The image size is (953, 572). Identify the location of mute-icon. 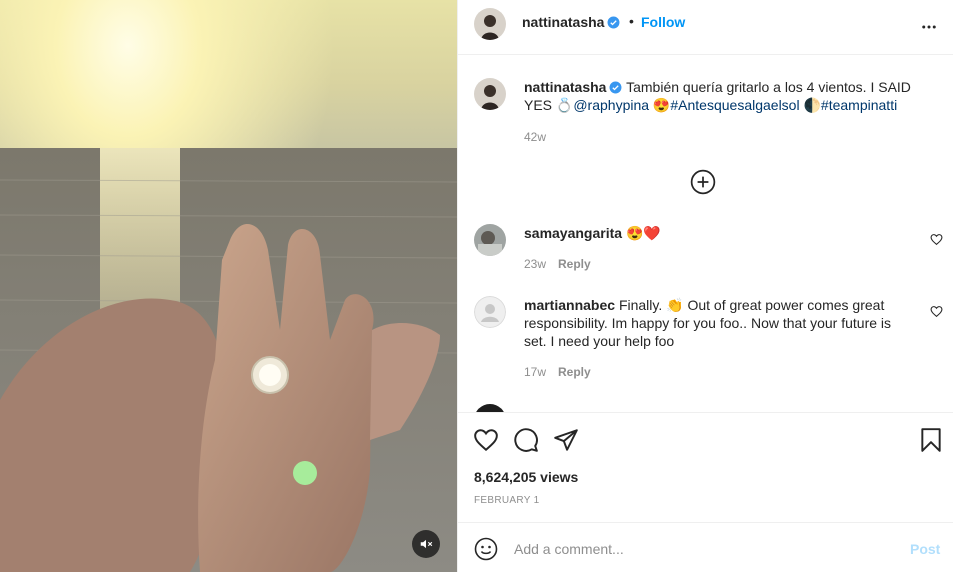
(426, 544).